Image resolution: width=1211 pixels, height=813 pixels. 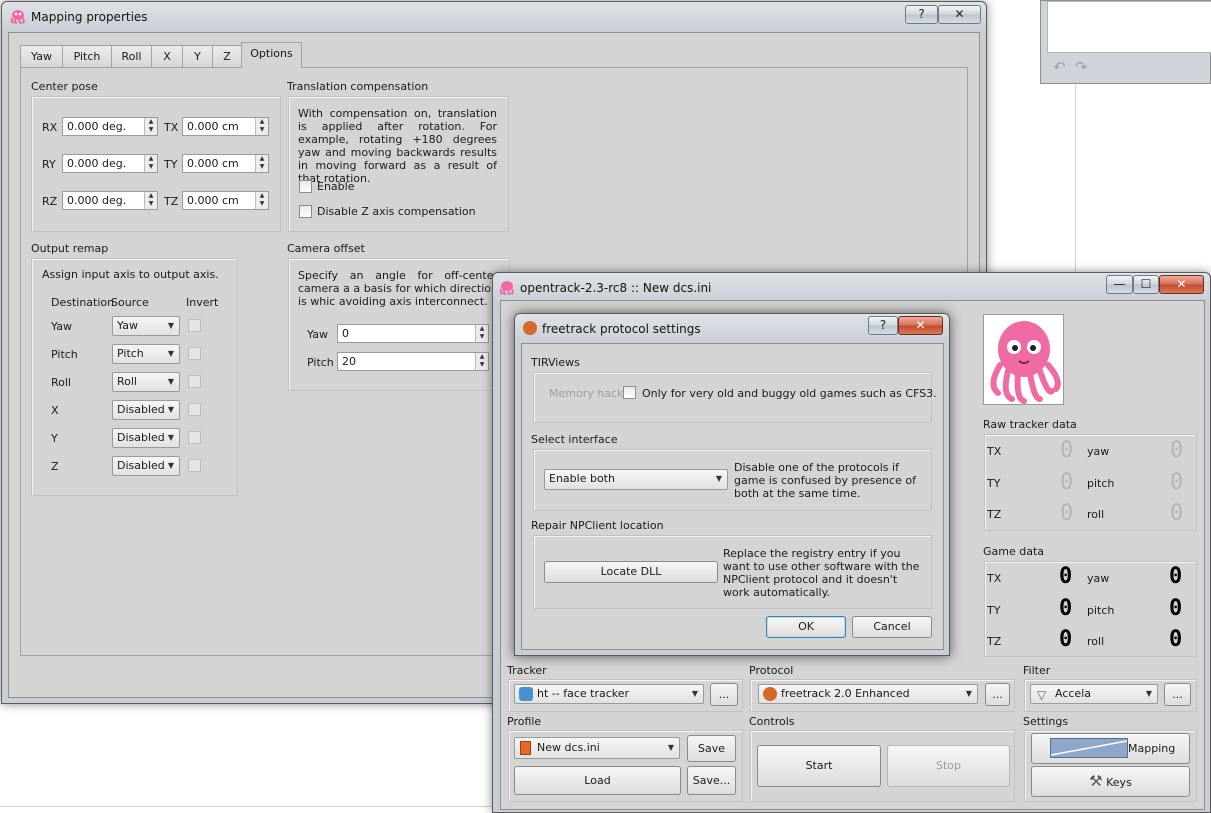 I want to click on remap-invert-x, so click(x=194, y=409).